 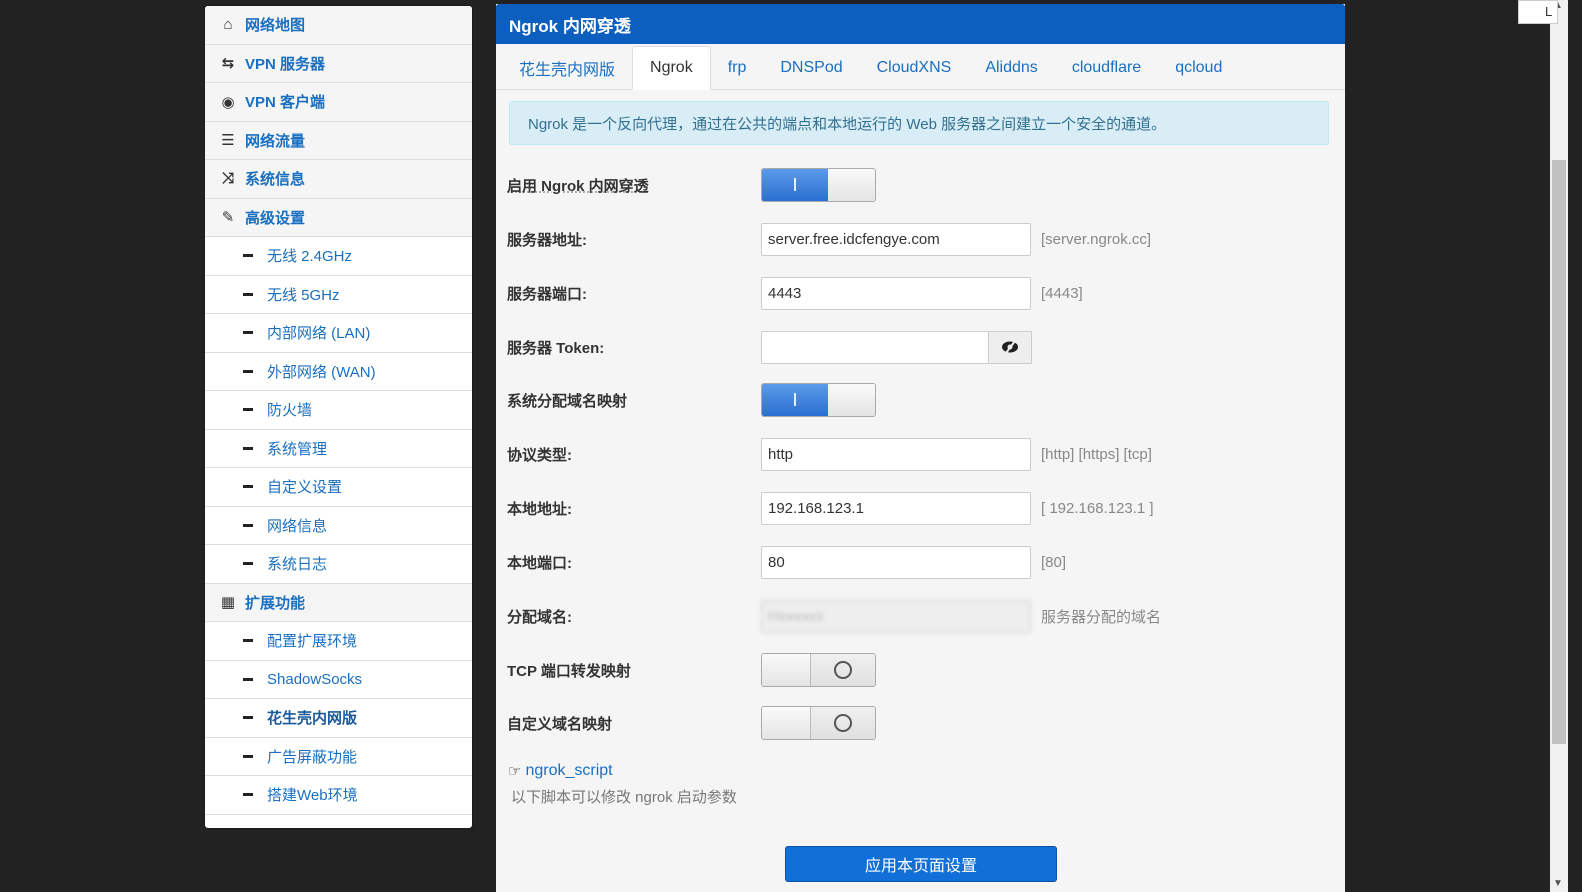 I want to click on auto-domain-label: 系统分配域名映射, so click(x=567, y=401).